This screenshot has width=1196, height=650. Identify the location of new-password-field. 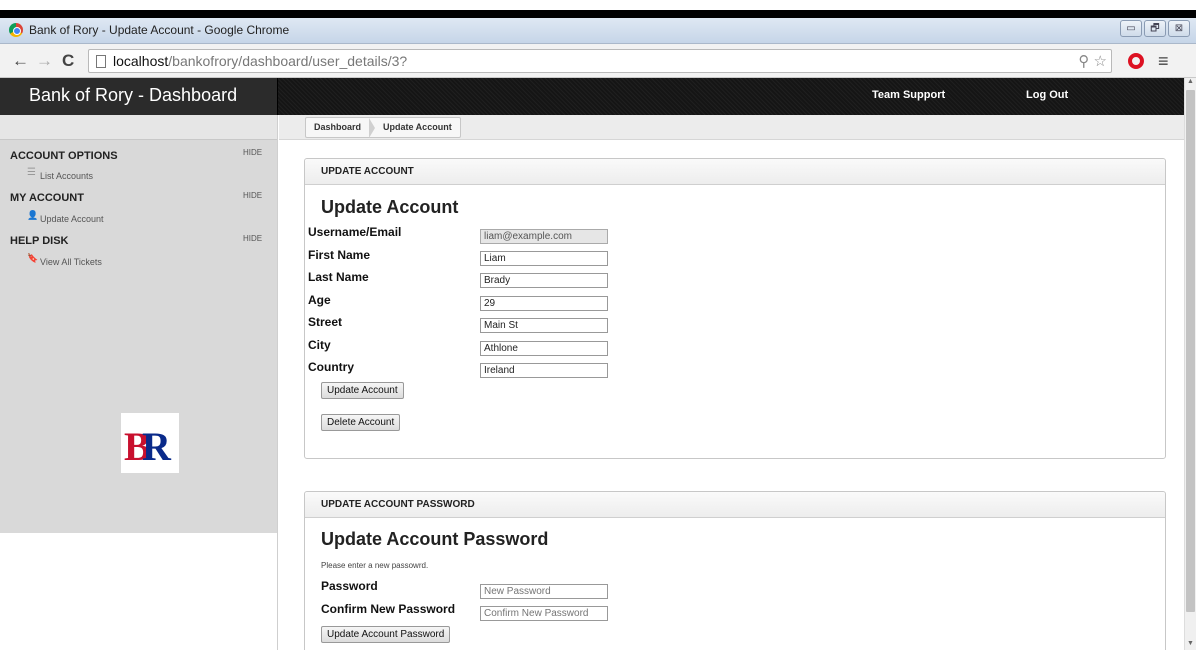
(544, 591).